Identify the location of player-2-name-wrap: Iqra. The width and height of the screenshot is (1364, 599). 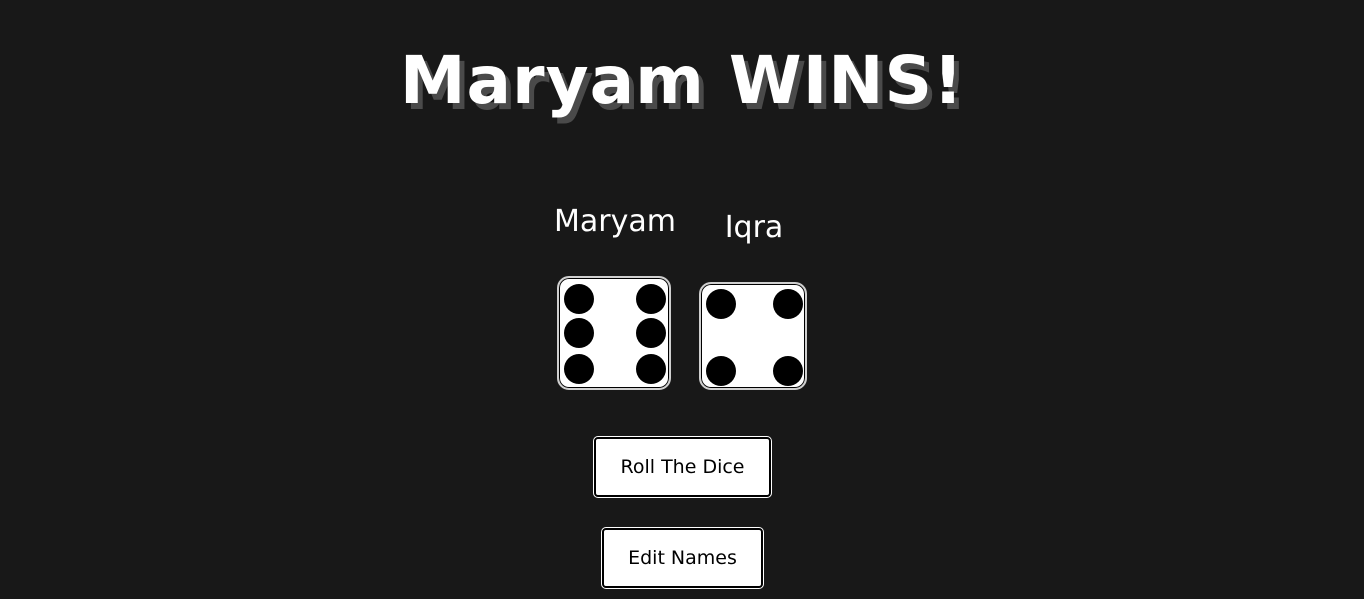
(754, 227).